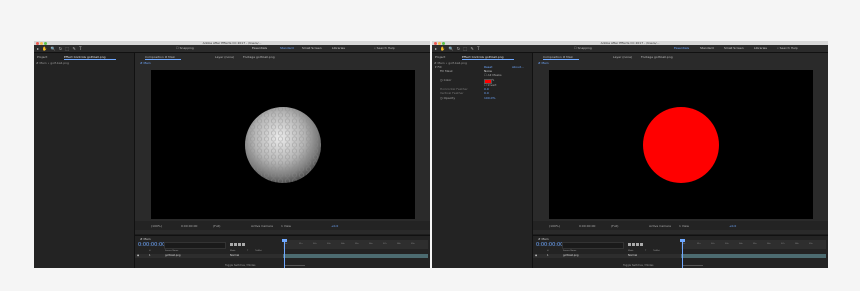 The width and height of the screenshot is (860, 291). What do you see at coordinates (375, 48) in the screenshot?
I see `search-icon: ⌕` at bounding box center [375, 48].